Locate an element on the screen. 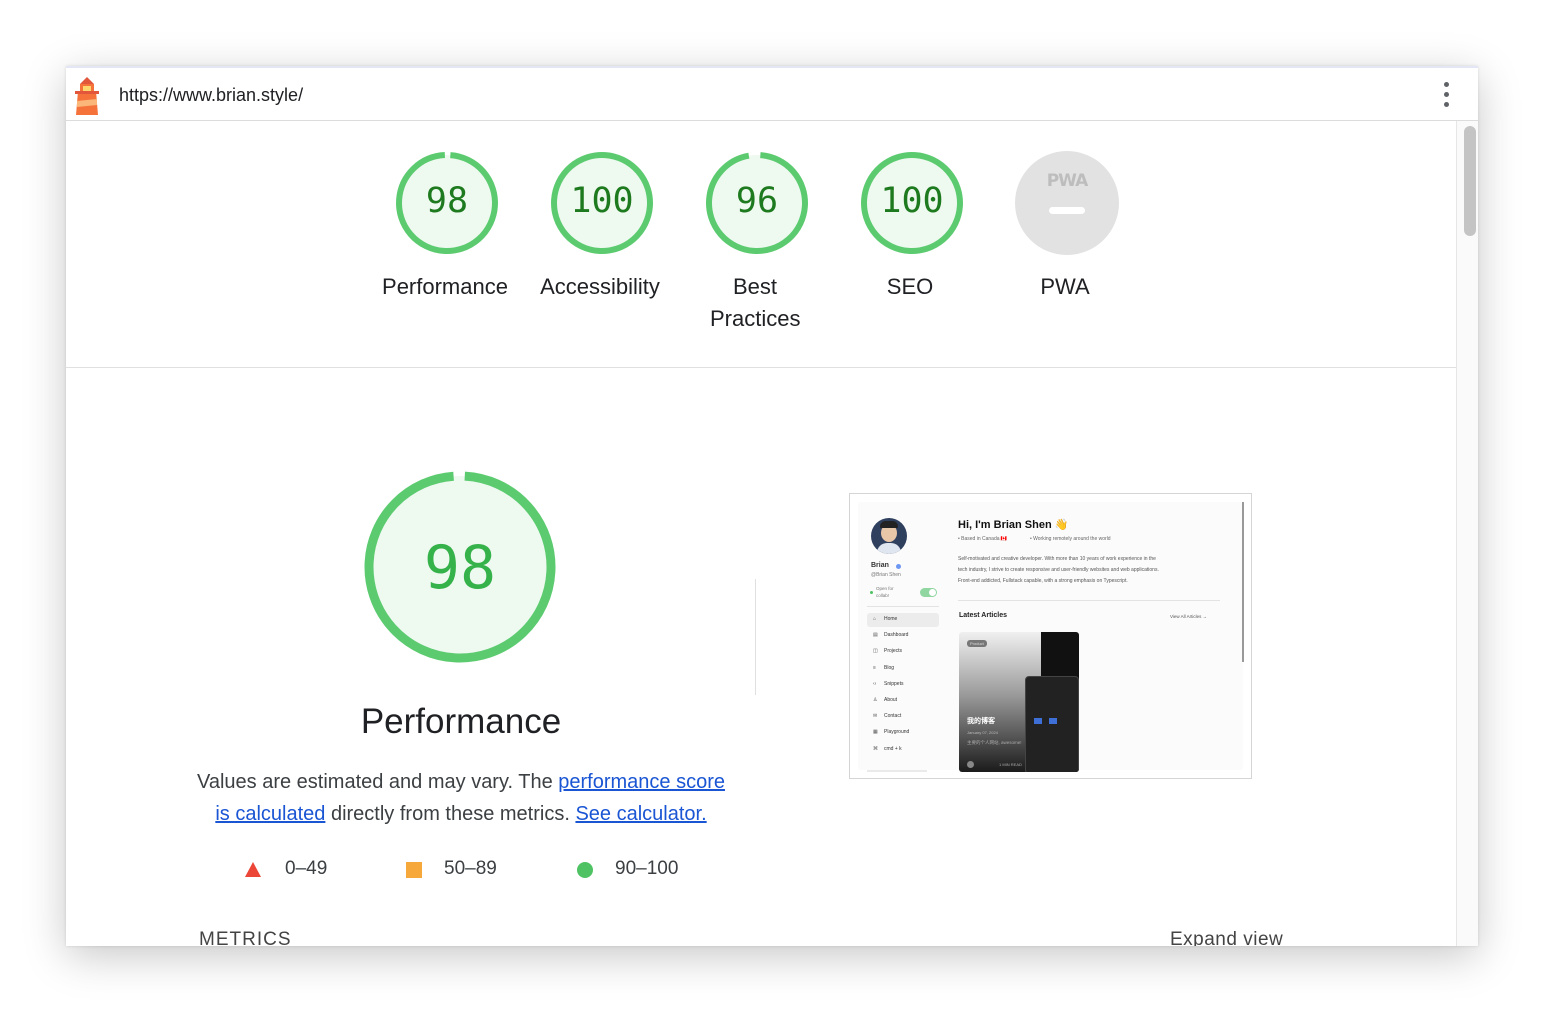 This screenshot has width=1544, height=1012. profile-handle: @Brian Shen is located at coordinates (886, 575).